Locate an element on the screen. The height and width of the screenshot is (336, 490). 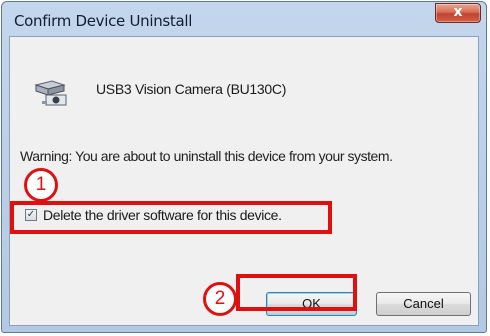
title-bar: Confirm Device Uninstall x is located at coordinates (244, 19).